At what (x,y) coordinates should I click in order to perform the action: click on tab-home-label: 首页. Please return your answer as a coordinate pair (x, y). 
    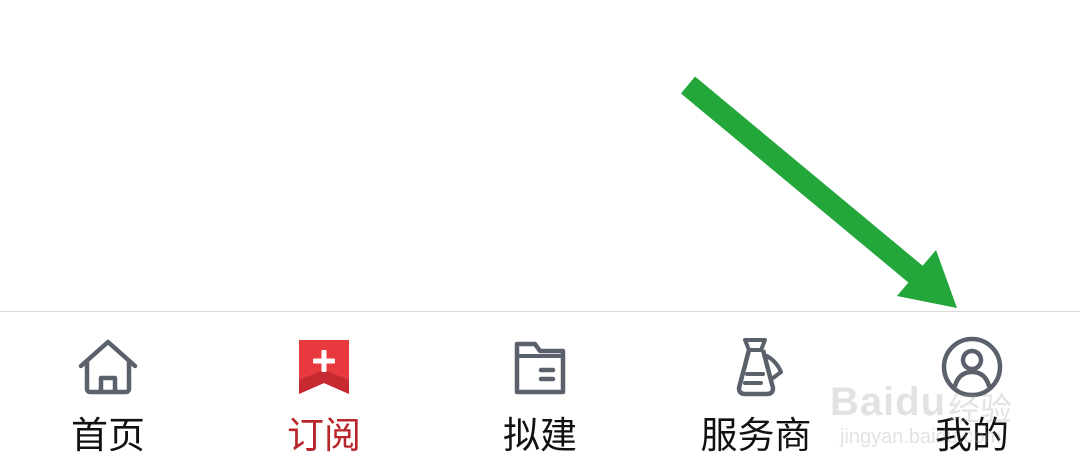
    Looking at the image, I should click on (108, 435).